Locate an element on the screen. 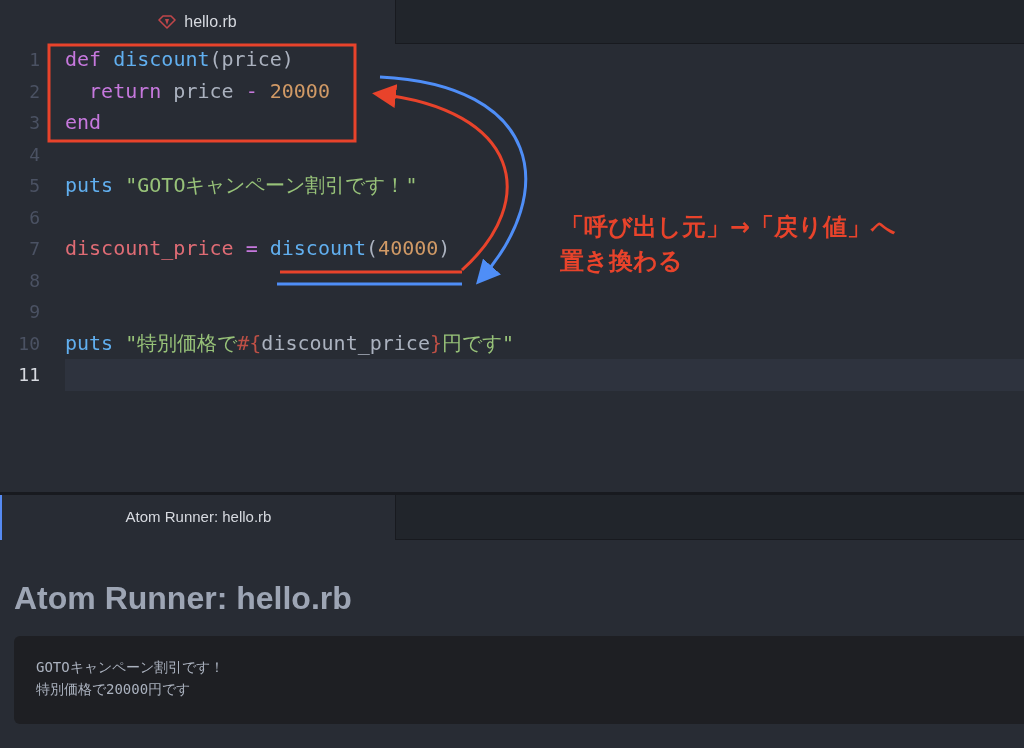 This screenshot has height=748, width=1024. runner-heading: Atom Runner: hello.rb is located at coordinates (183, 598).